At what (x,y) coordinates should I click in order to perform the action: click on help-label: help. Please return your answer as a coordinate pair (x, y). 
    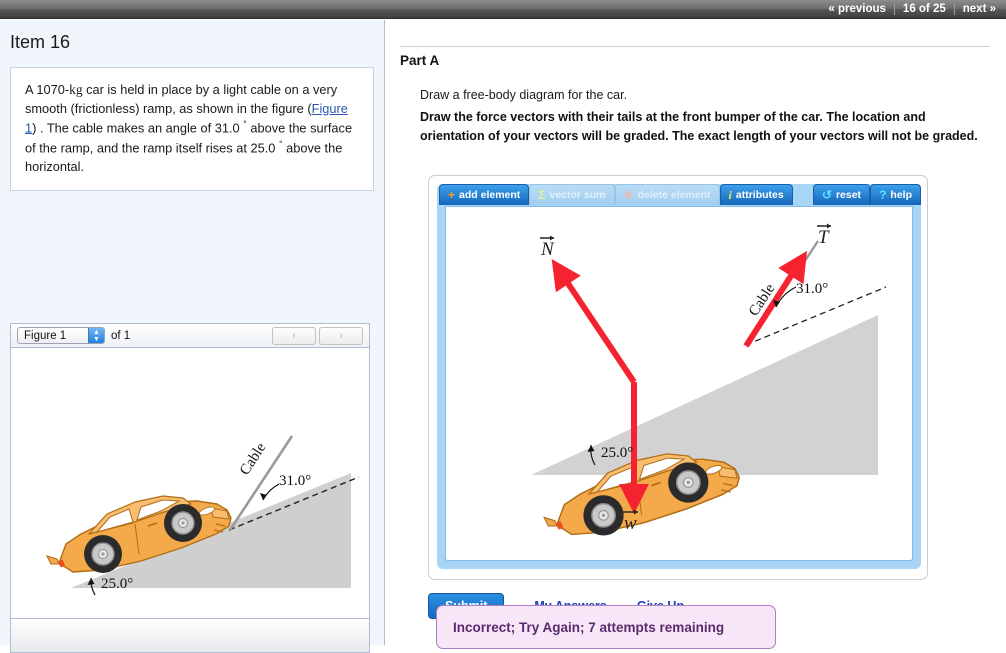
    Looking at the image, I should click on (901, 195).